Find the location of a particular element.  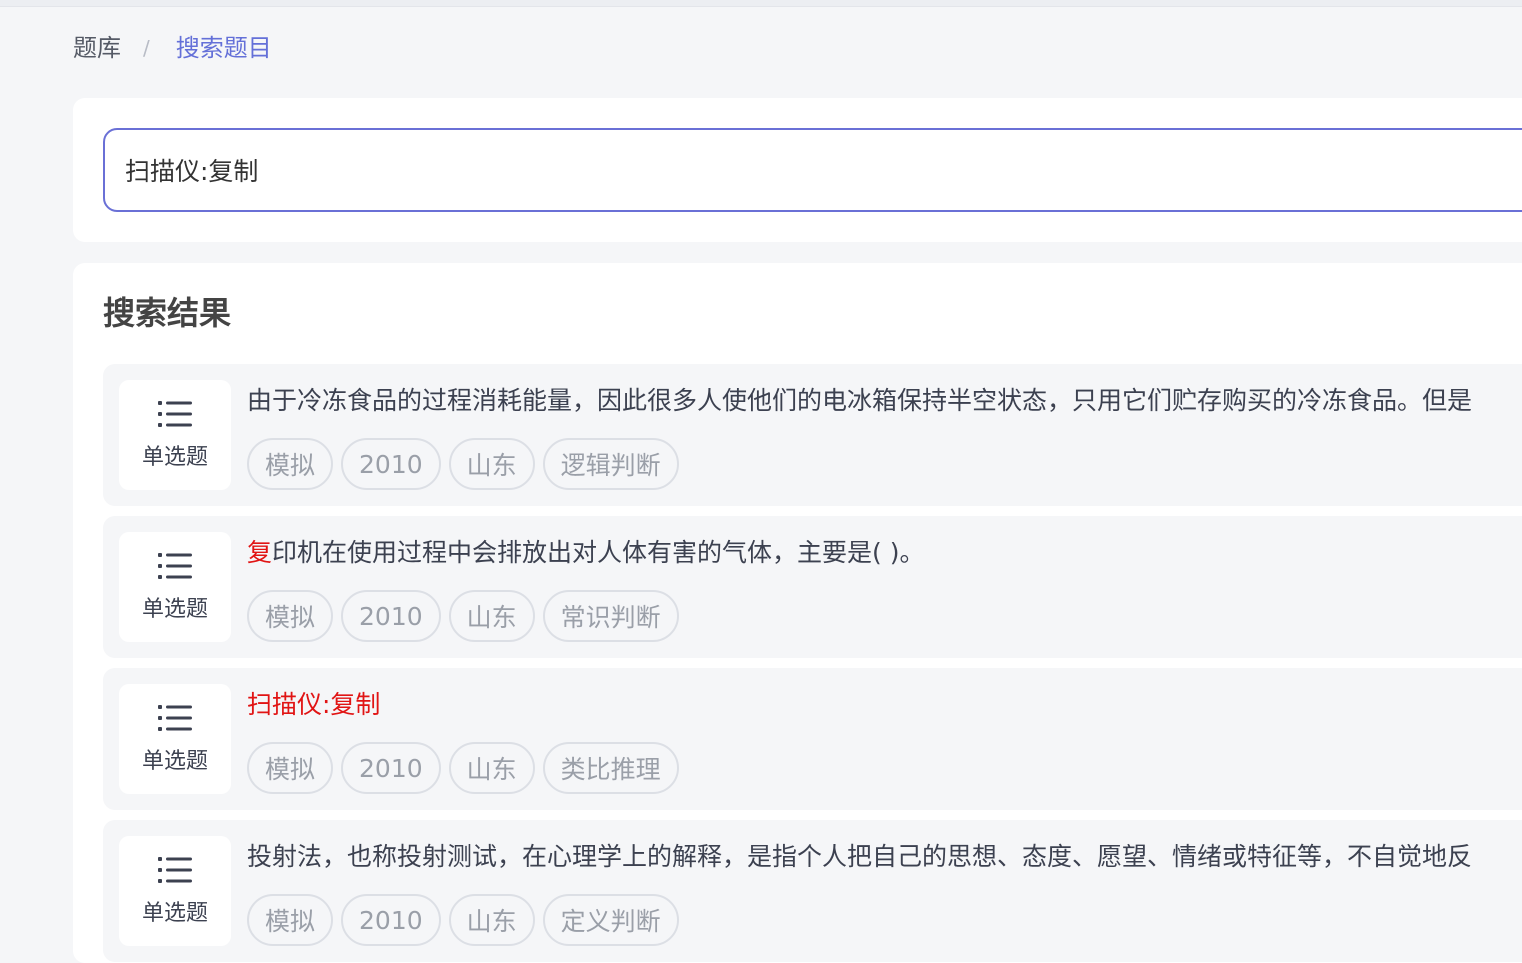

tag-category: 定义判断 is located at coordinates (610, 920).